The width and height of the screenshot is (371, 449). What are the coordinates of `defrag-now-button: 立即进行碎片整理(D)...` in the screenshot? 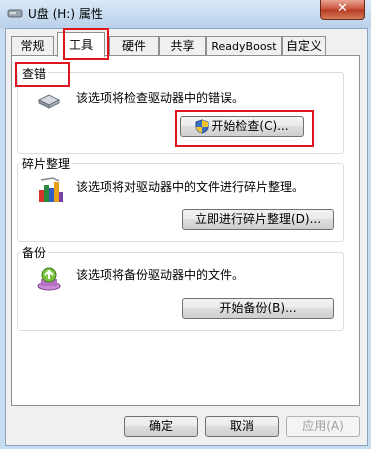 It's located at (258, 219).